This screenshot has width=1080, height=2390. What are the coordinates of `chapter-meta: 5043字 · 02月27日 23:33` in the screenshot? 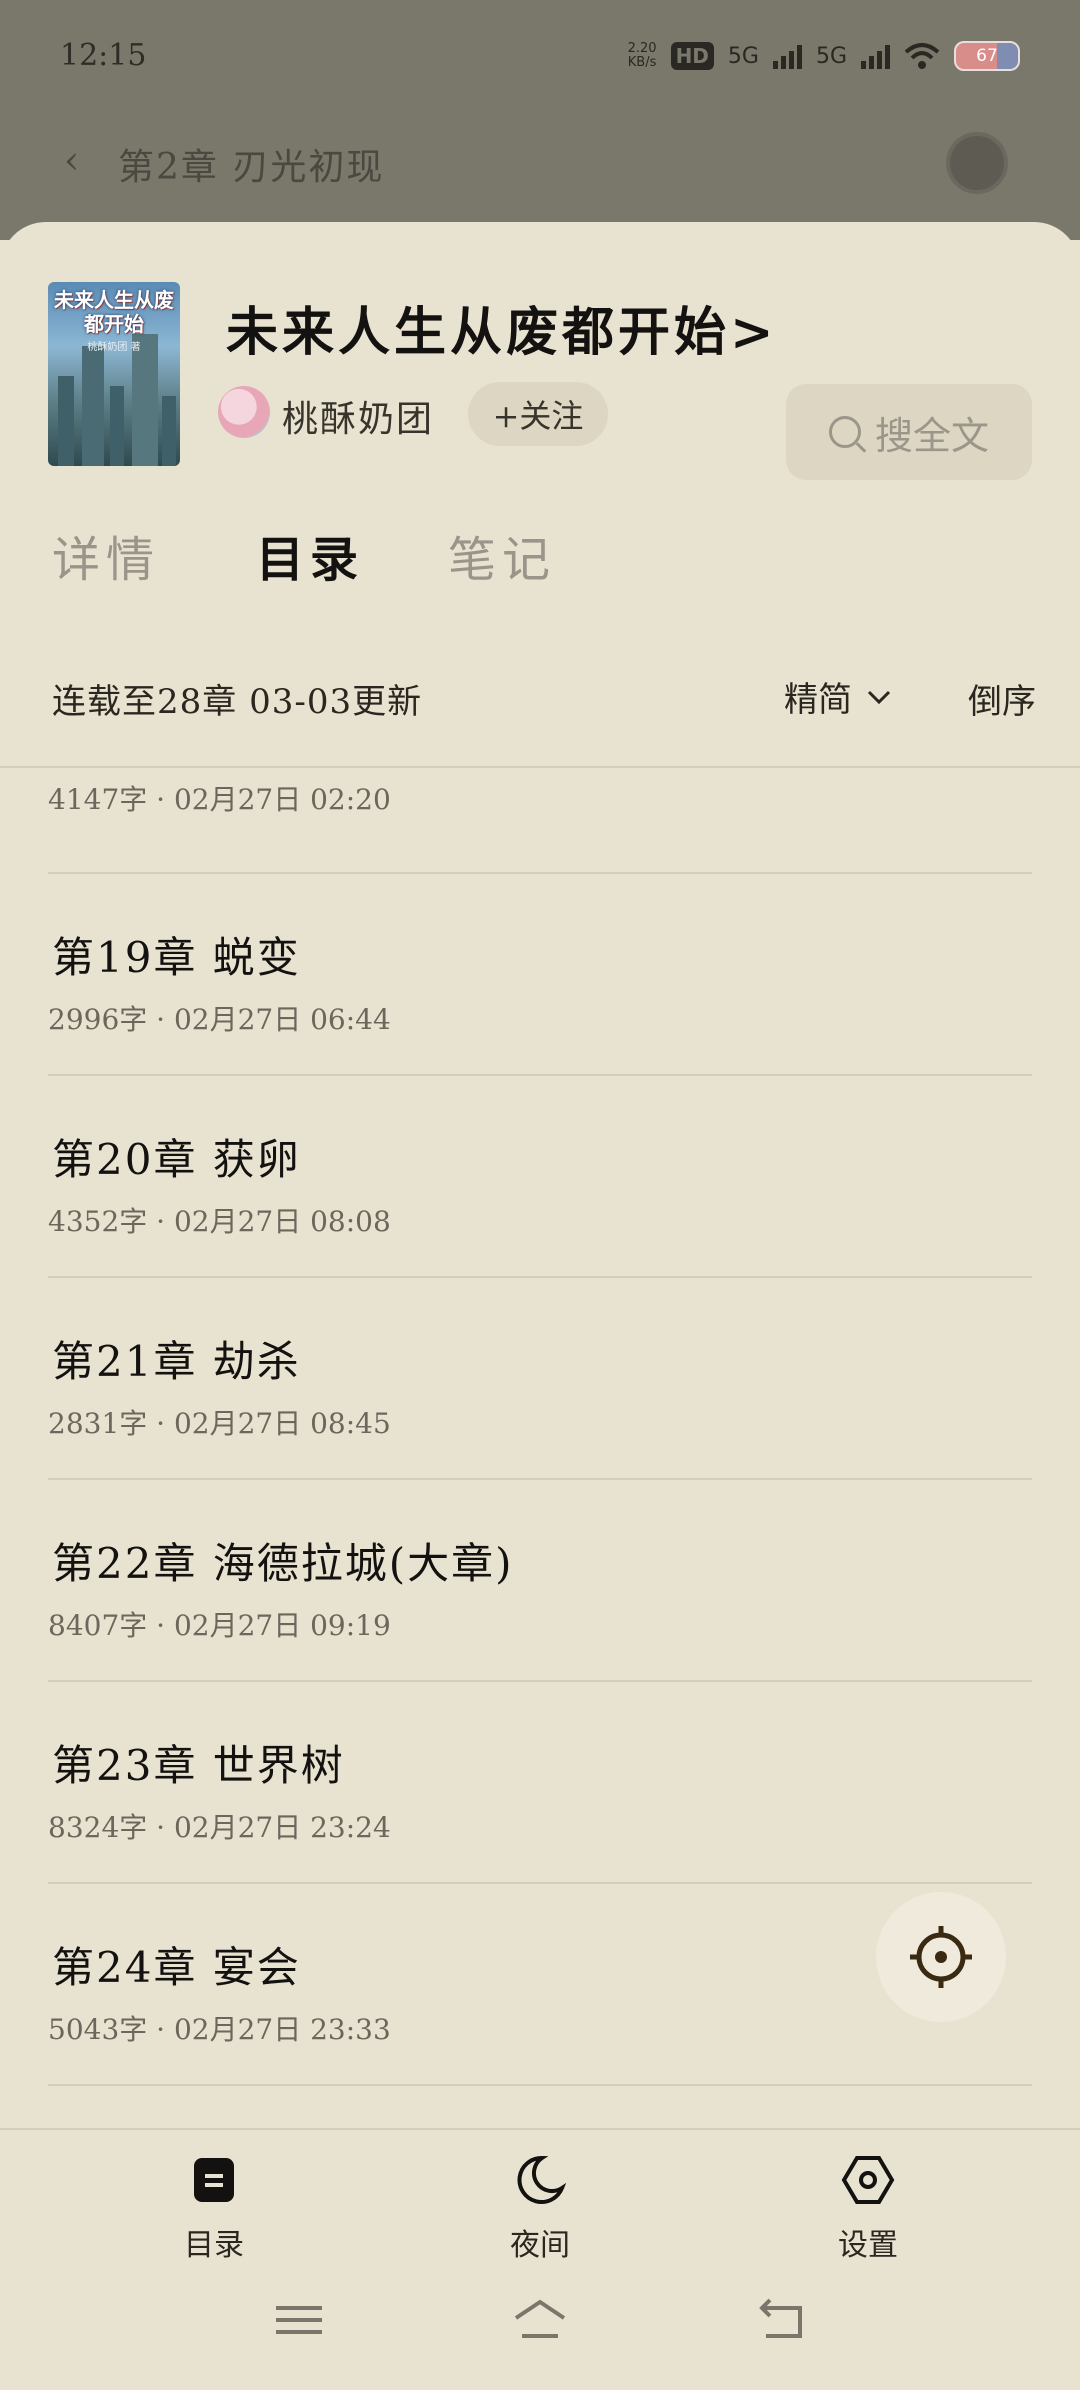 It's located at (219, 2029).